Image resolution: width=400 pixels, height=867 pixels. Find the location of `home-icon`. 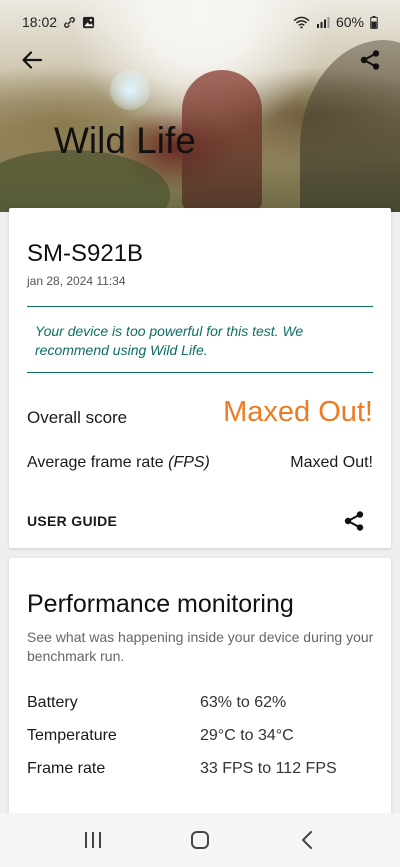

home-icon is located at coordinates (199, 840).